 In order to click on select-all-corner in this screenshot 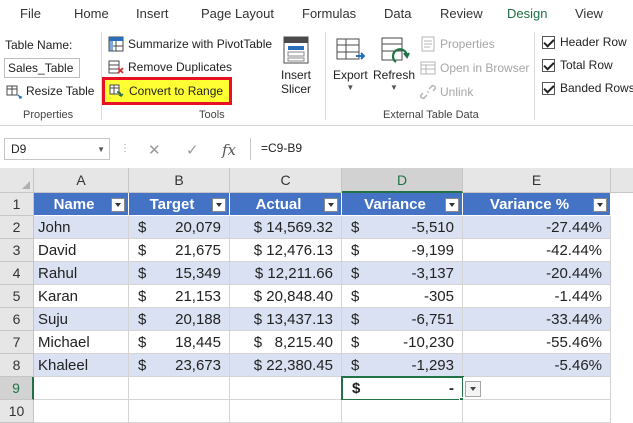, I will do `click(17, 180)`.